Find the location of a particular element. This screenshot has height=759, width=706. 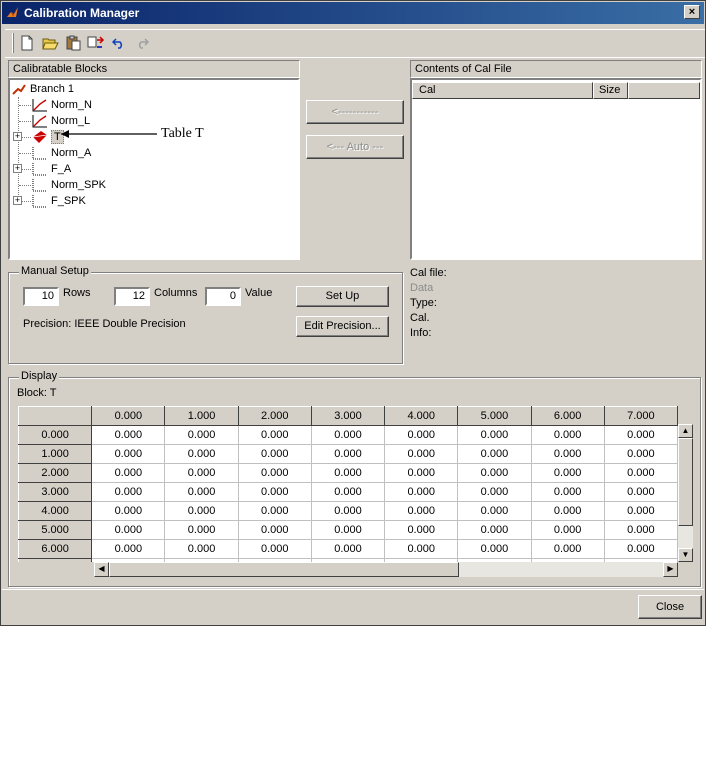

grid-column-header: 2.000 is located at coordinates (274, 416).